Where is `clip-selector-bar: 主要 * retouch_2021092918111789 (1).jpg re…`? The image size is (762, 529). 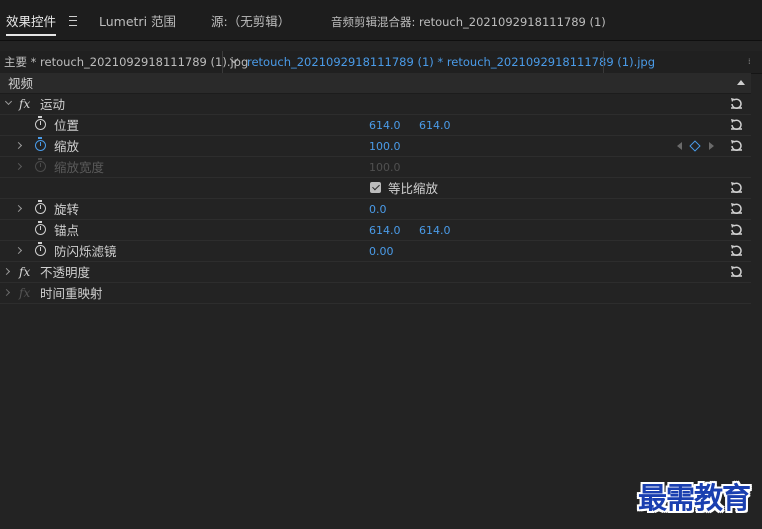
clip-selector-bar: 主要 * retouch_2021092918111789 (1).jpg re… is located at coordinates (381, 62).